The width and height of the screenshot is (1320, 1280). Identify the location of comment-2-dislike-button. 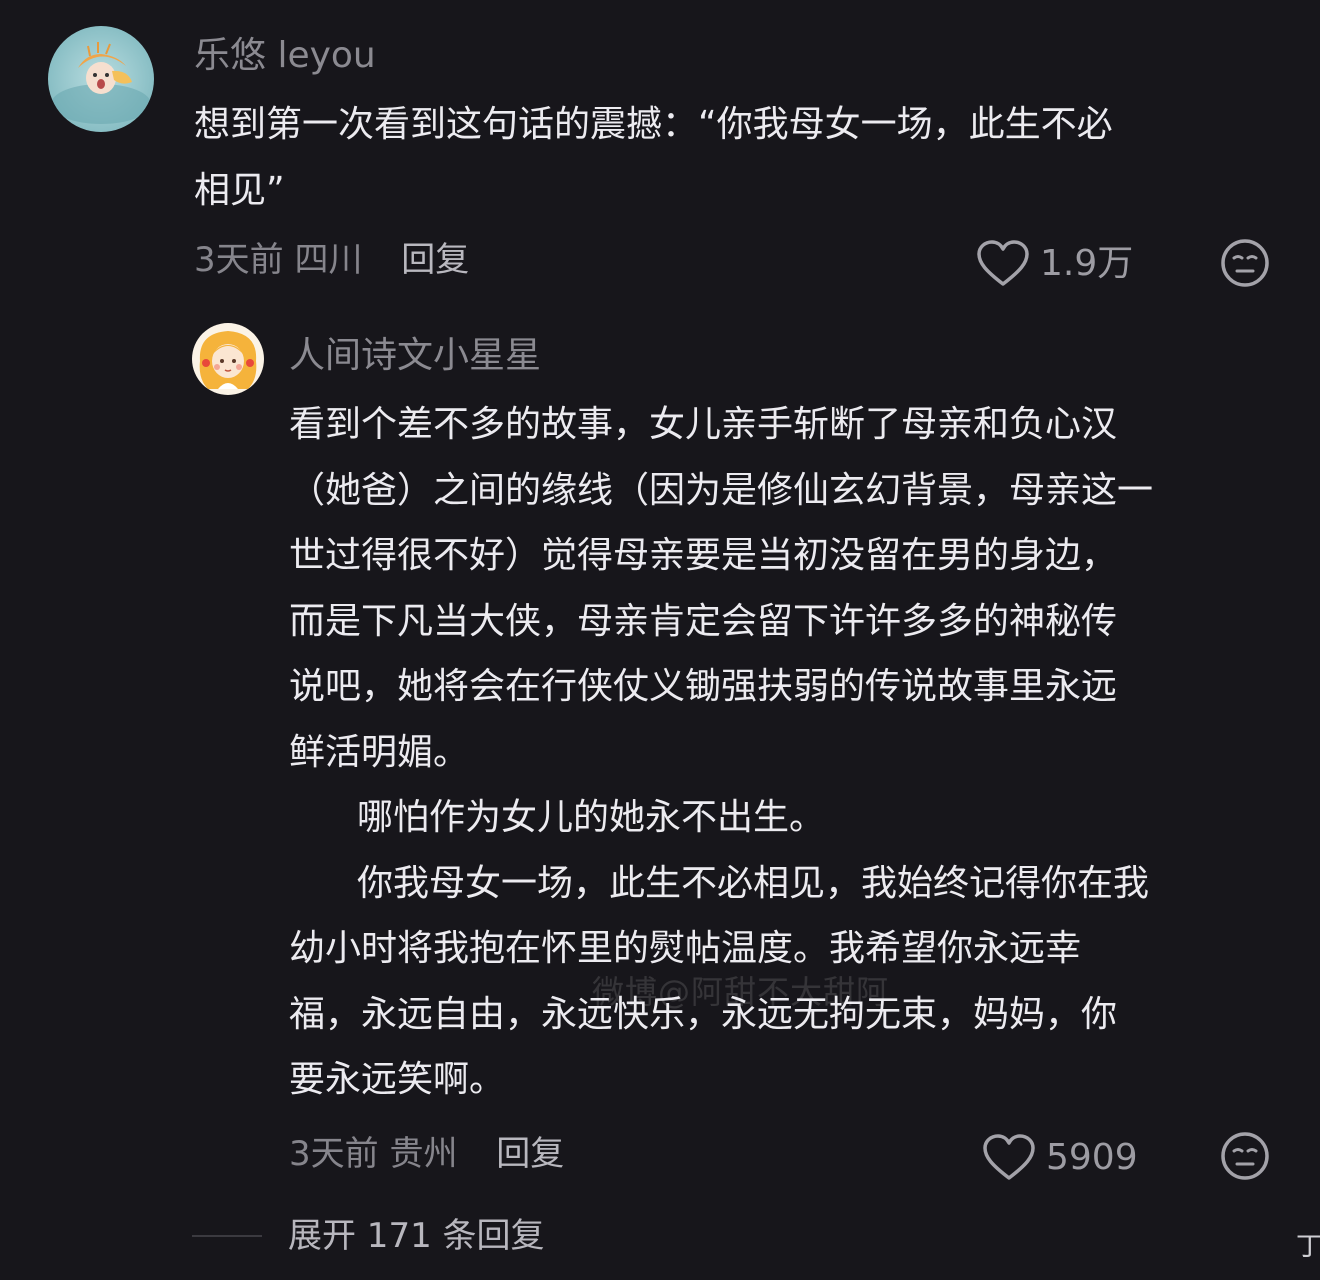
(1245, 1158).